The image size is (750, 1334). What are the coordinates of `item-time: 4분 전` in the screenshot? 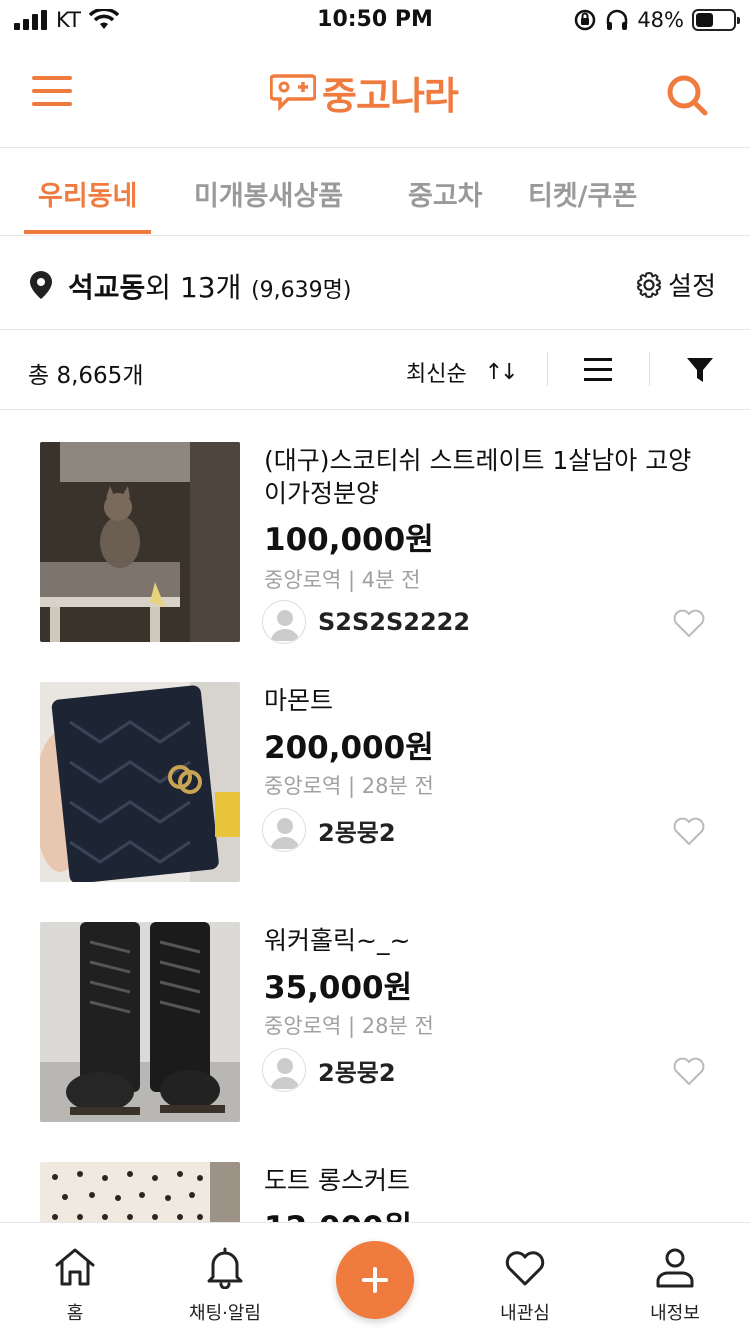 It's located at (391, 580).